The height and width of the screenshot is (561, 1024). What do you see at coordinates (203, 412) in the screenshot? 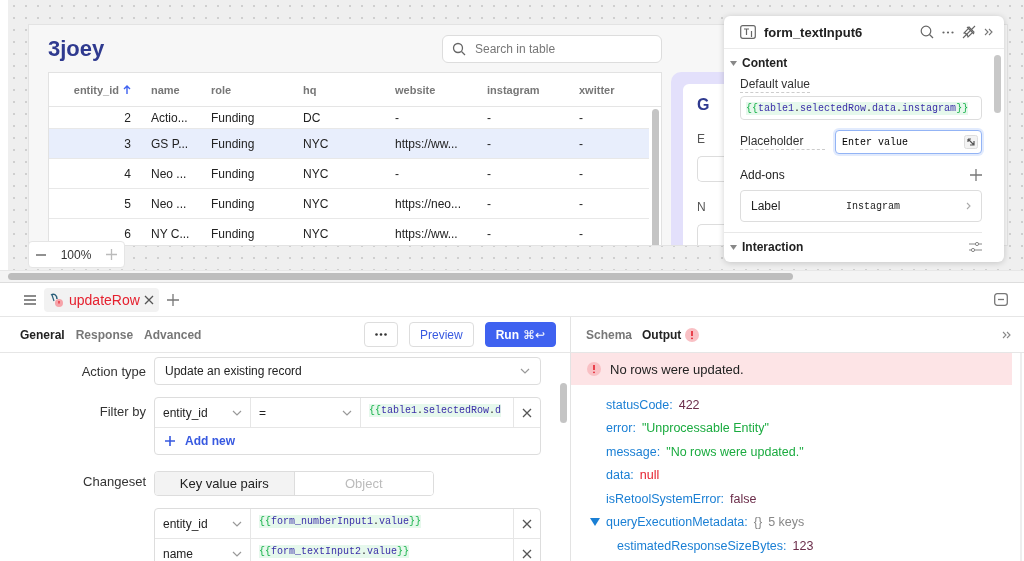
I see `column-dropdown: entity_id` at bounding box center [203, 412].